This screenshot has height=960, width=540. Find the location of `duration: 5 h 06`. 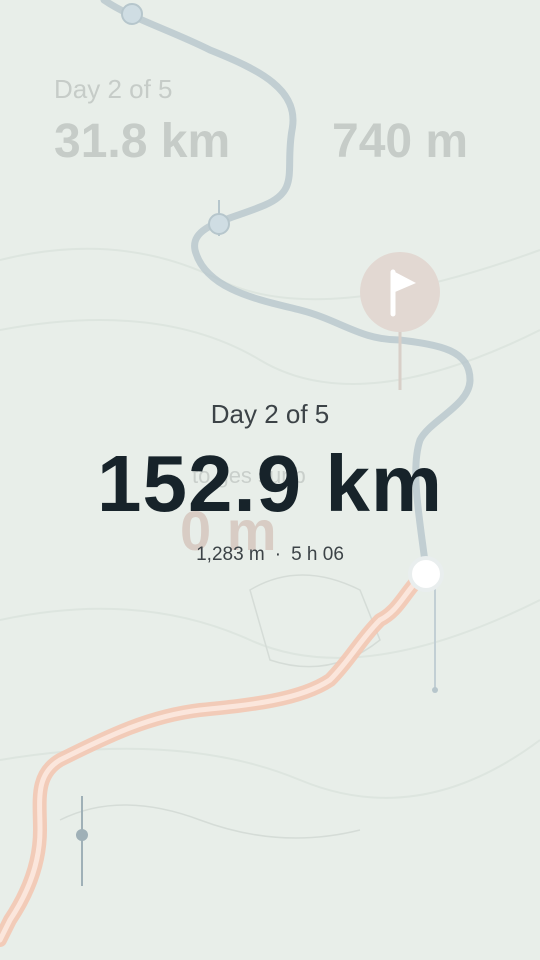

duration: 5 h 06 is located at coordinates (317, 554).